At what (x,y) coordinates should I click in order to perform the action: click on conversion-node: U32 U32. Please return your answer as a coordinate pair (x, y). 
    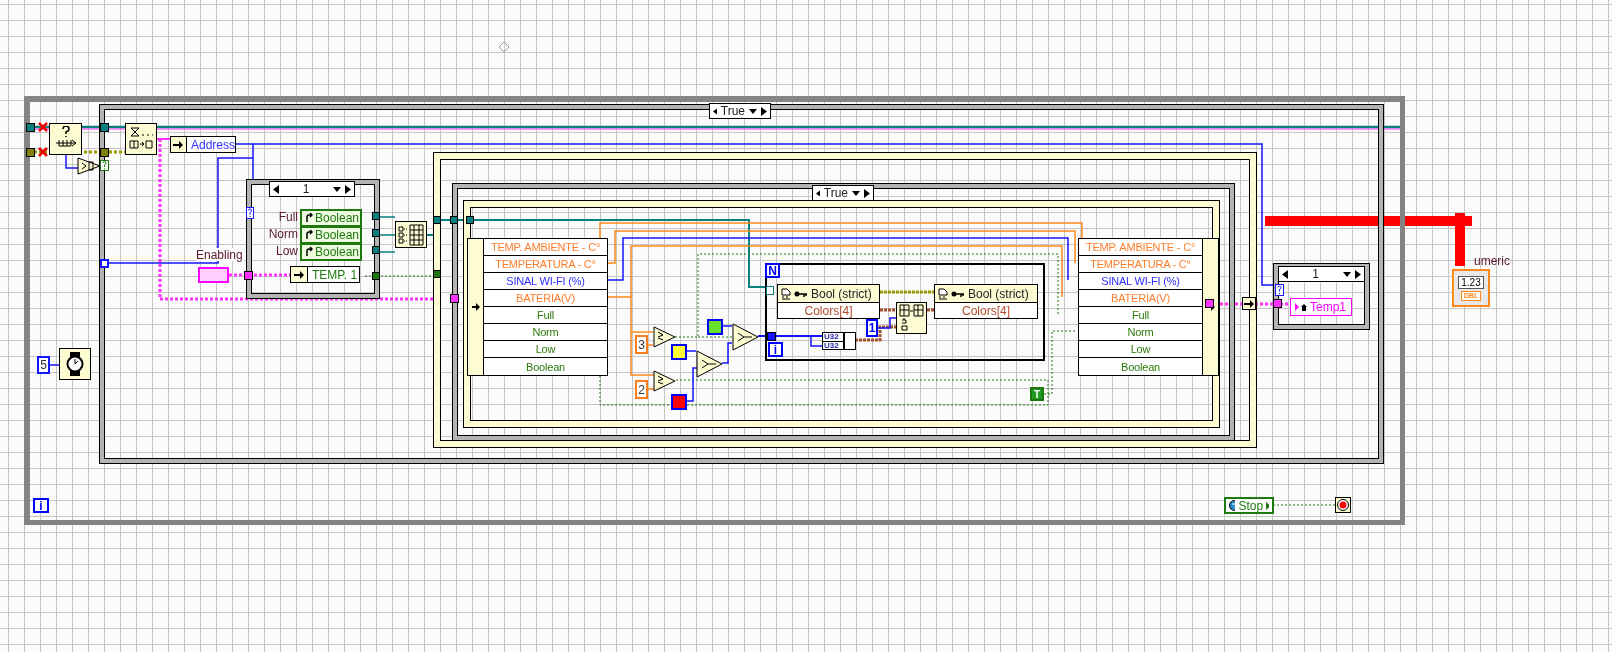
    Looking at the image, I should click on (833, 341).